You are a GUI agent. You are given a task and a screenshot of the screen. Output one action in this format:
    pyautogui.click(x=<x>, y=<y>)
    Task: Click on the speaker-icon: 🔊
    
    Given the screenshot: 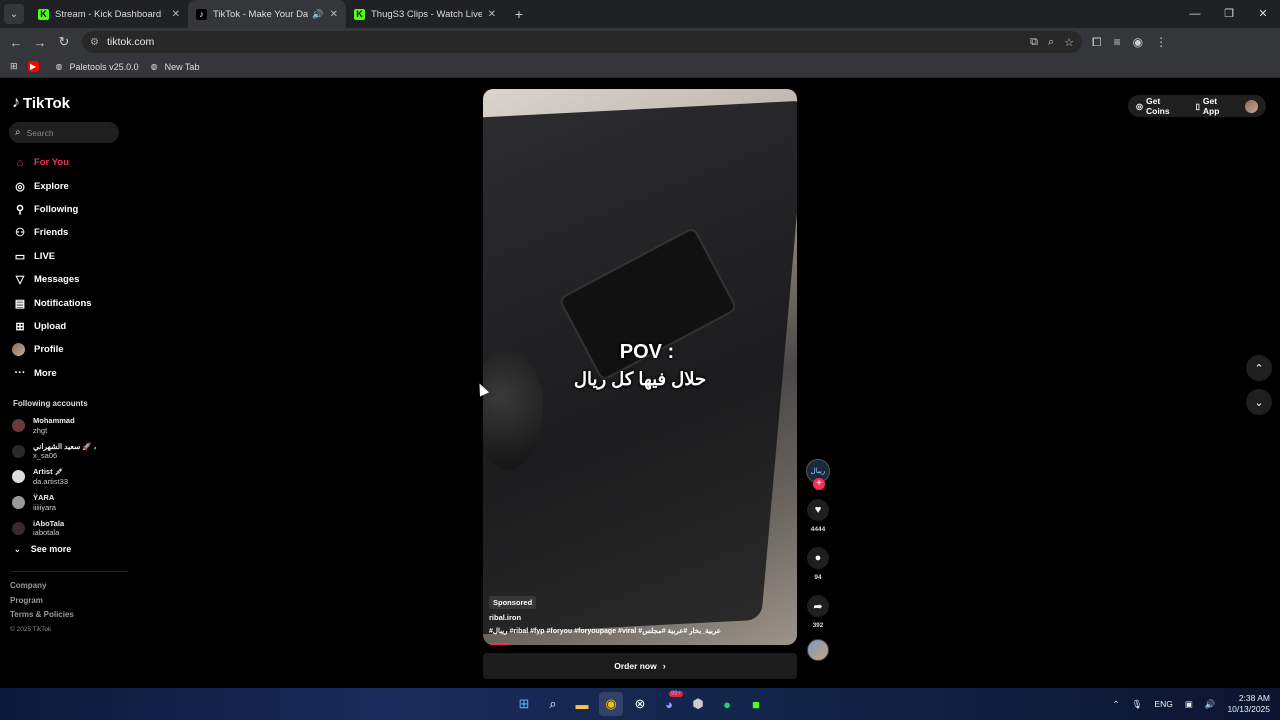 What is the action you would take?
    pyautogui.click(x=317, y=14)
    